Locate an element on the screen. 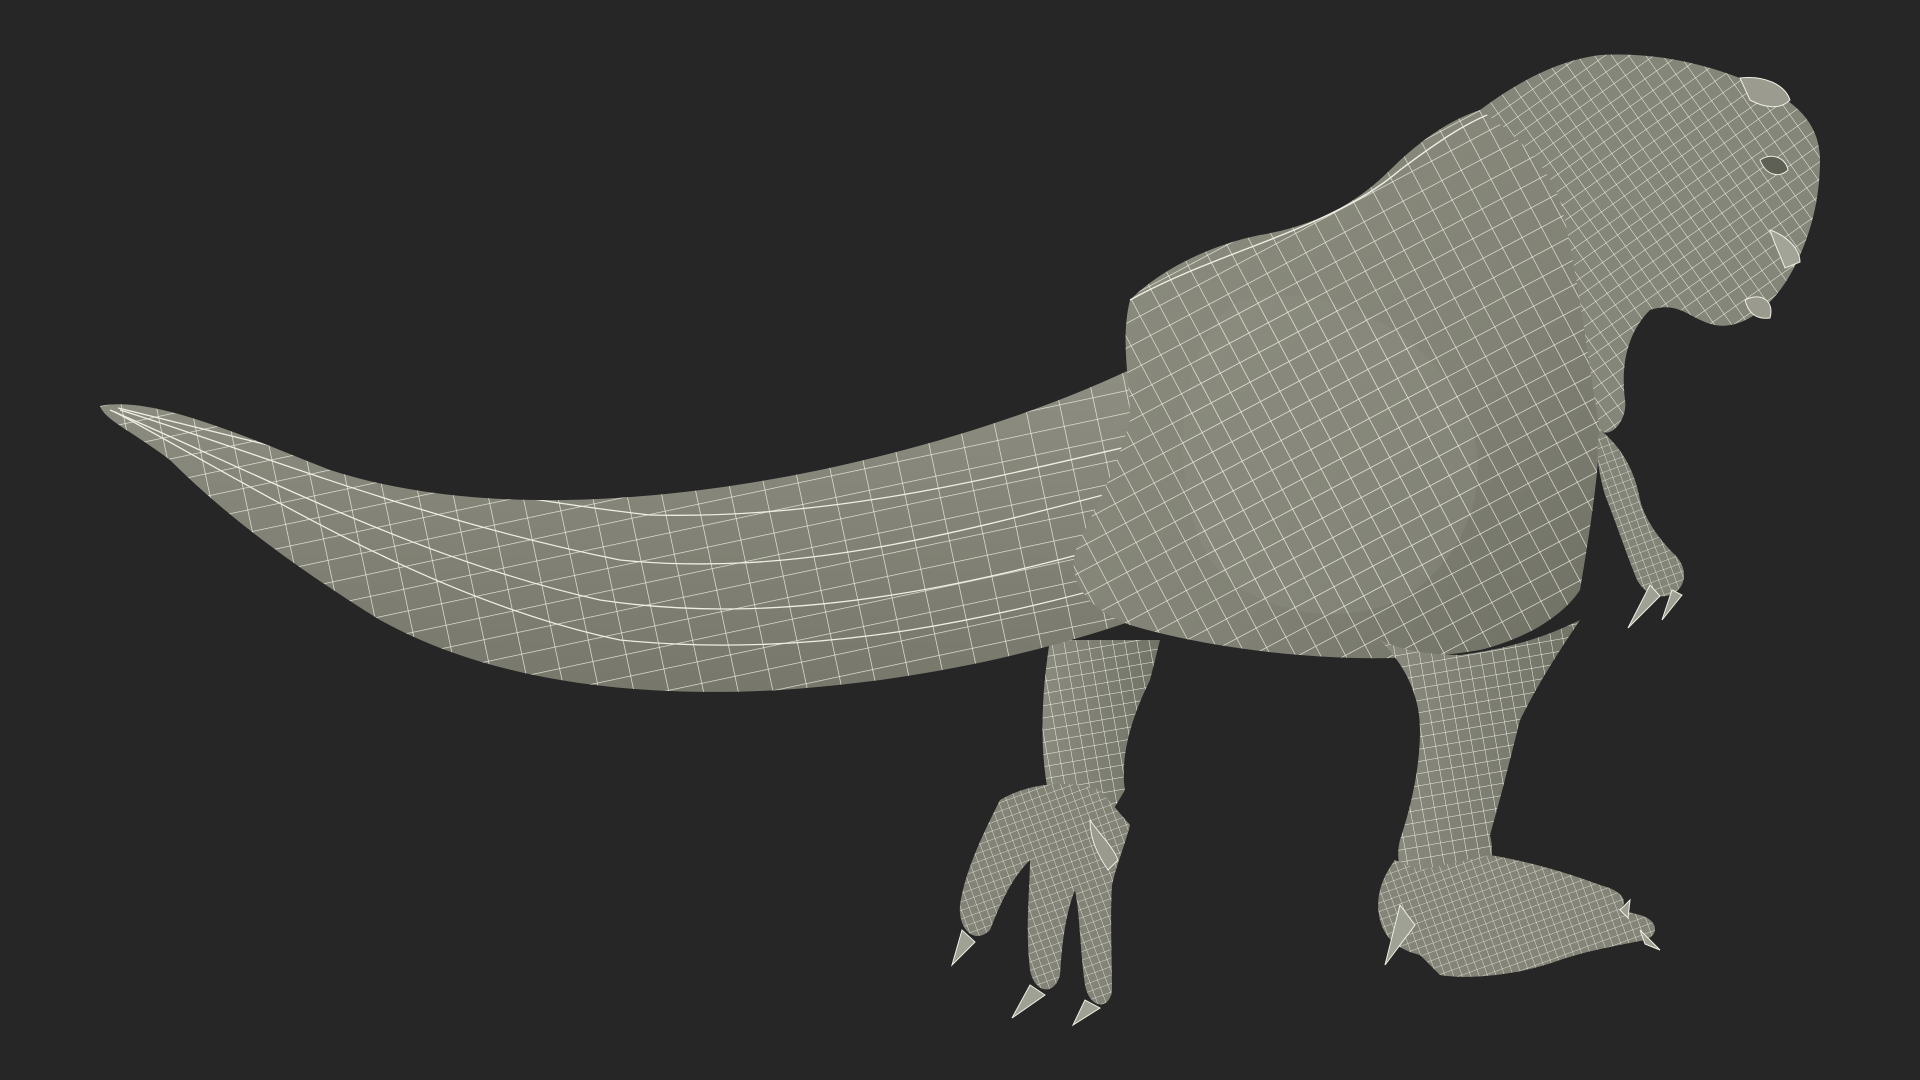 This screenshot has width=1920, height=1080. right-arm is located at coordinates (1641, 529).